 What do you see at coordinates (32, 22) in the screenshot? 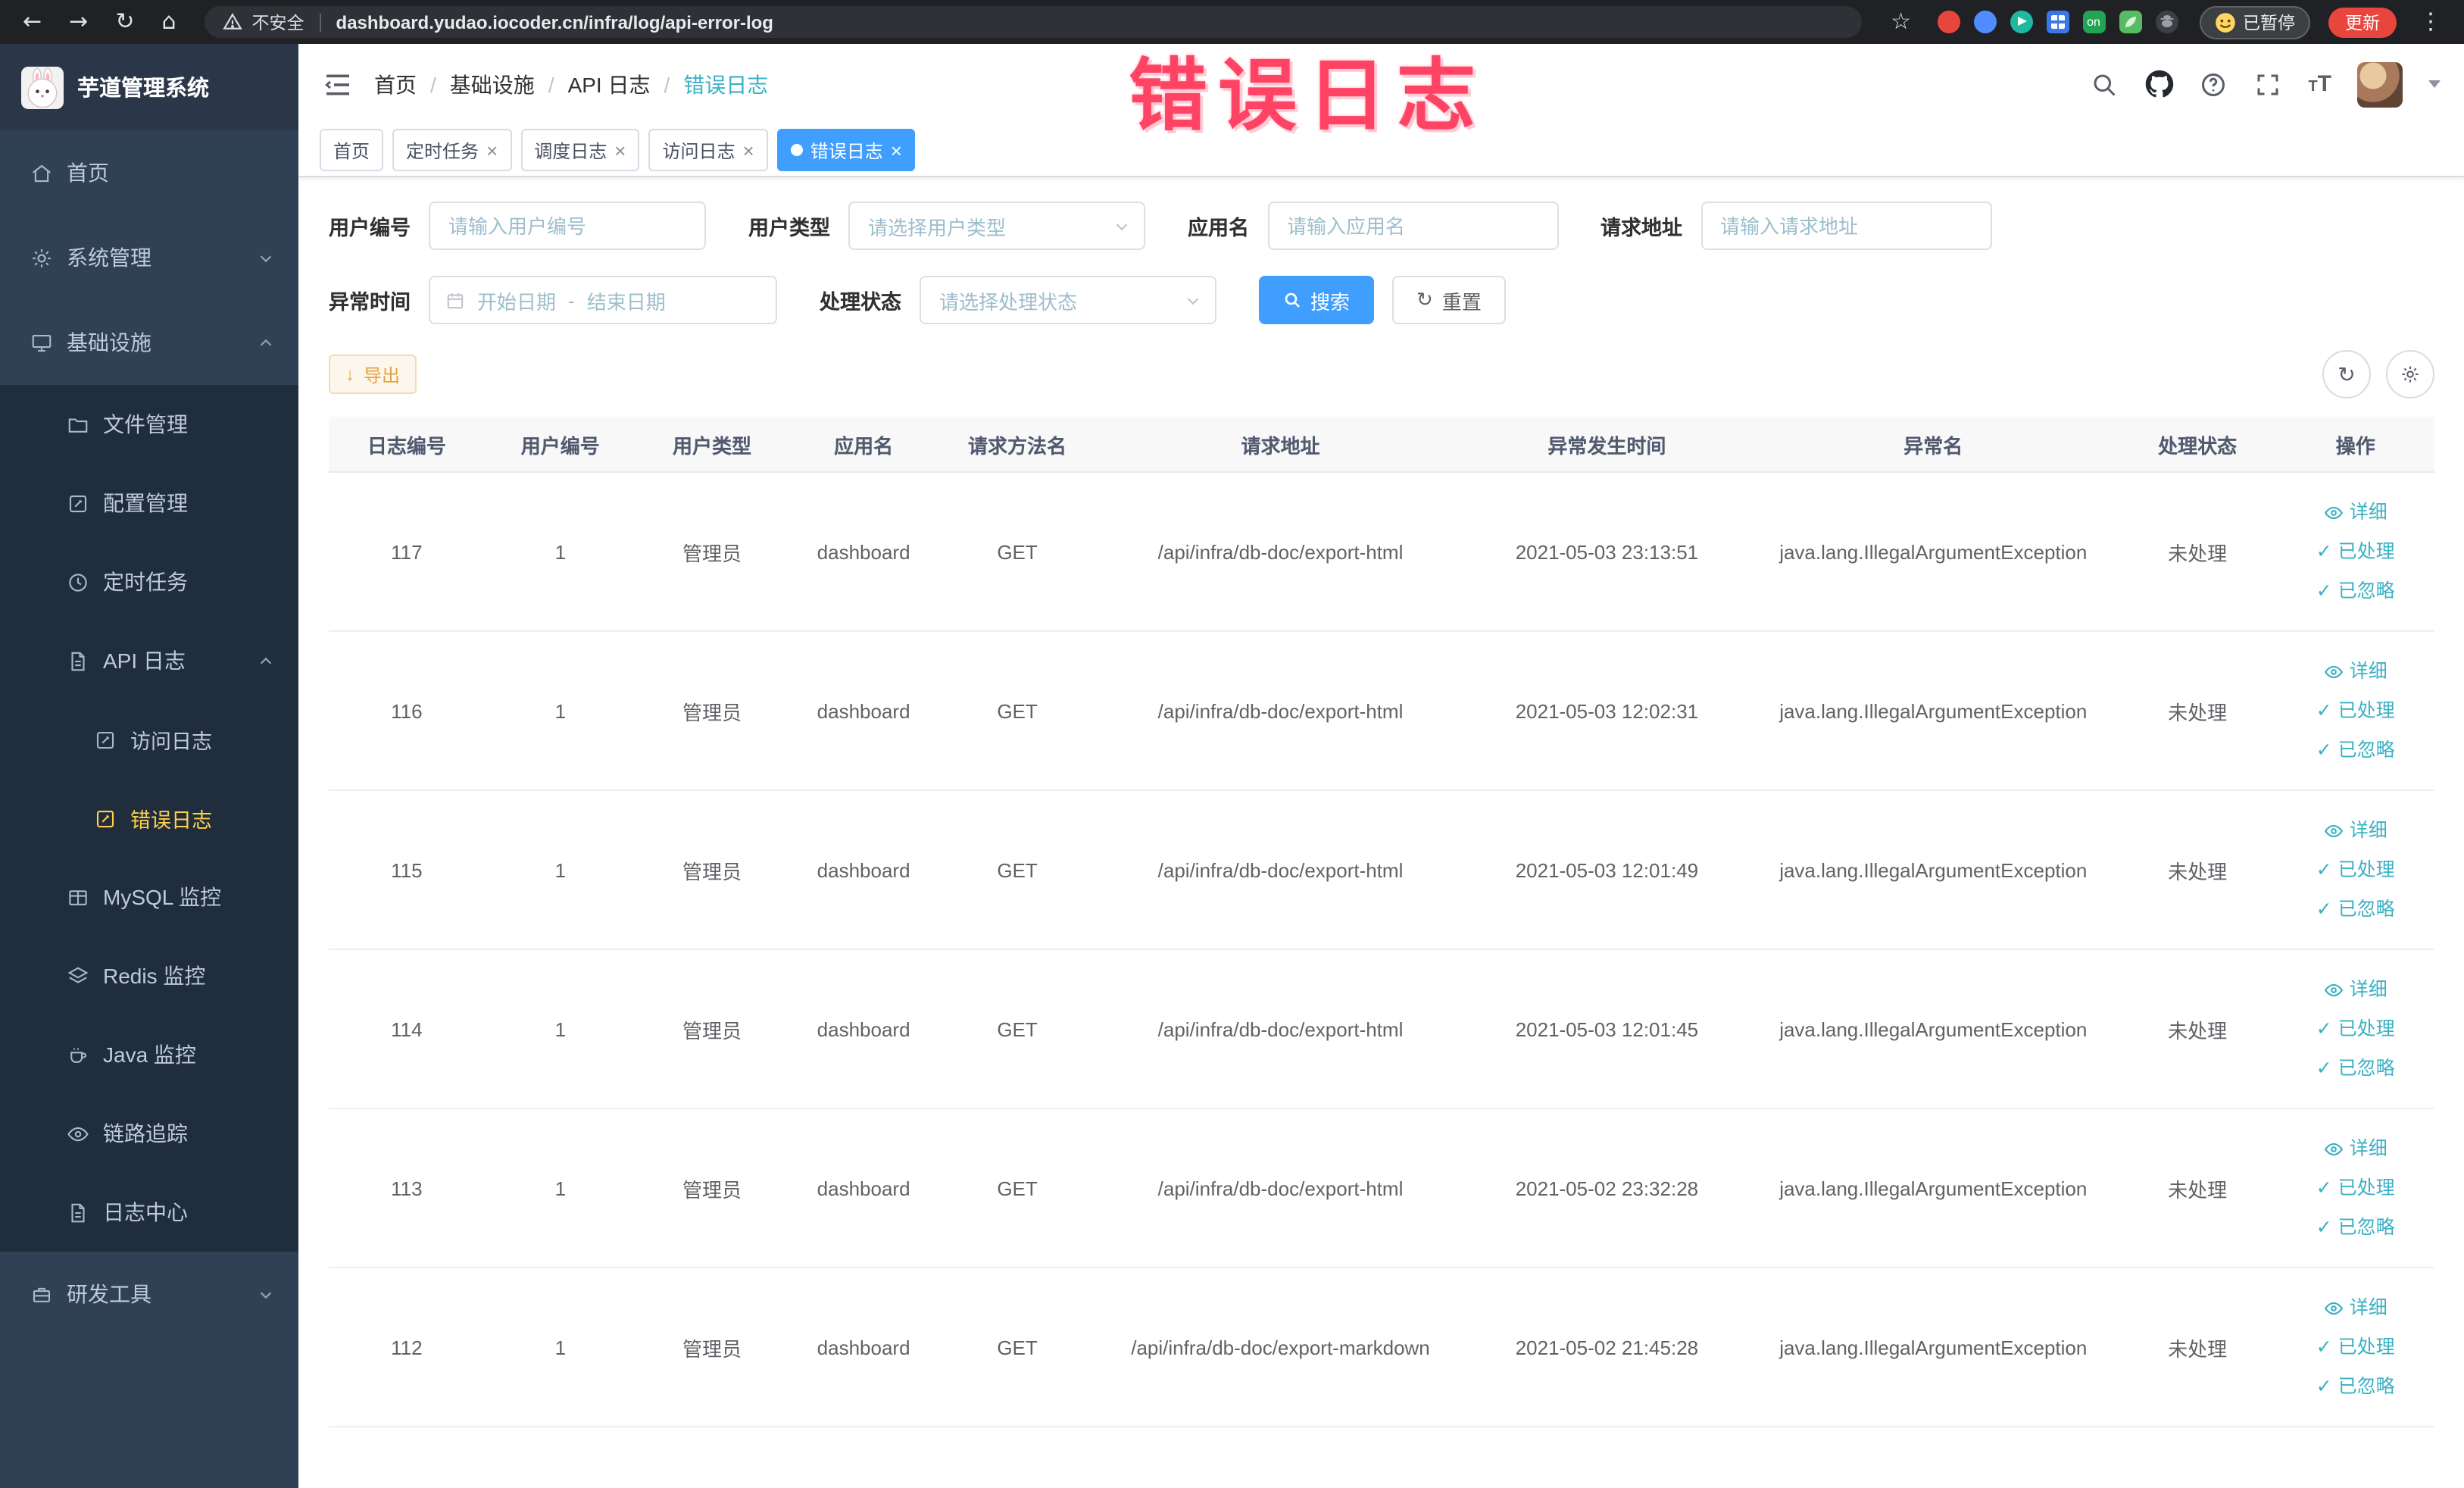
I see `browser-back-icon: ←` at bounding box center [32, 22].